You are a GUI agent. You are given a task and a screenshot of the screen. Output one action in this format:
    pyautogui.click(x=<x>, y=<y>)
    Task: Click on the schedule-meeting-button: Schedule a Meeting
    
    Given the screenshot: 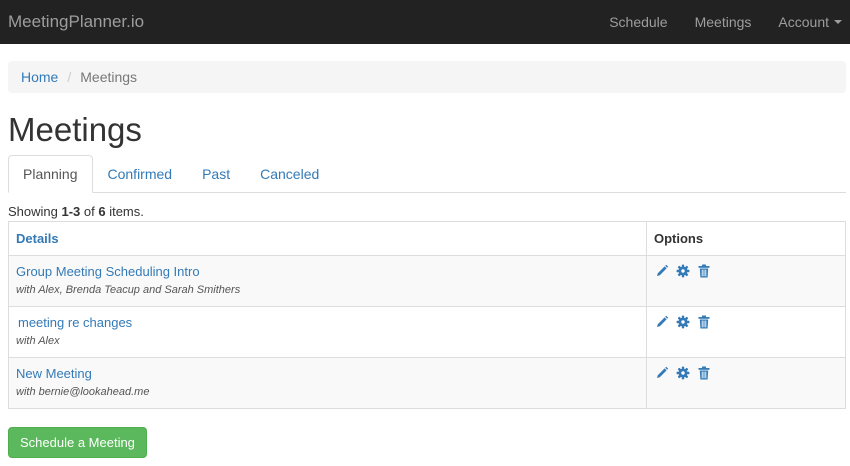 What is the action you would take?
    pyautogui.click(x=77, y=442)
    